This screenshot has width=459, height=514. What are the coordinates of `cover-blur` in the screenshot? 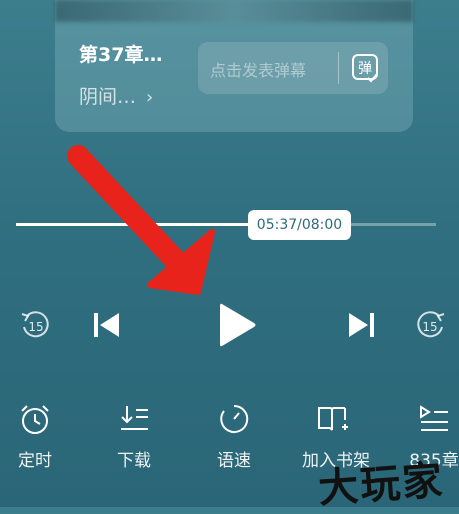 It's located at (234, 11).